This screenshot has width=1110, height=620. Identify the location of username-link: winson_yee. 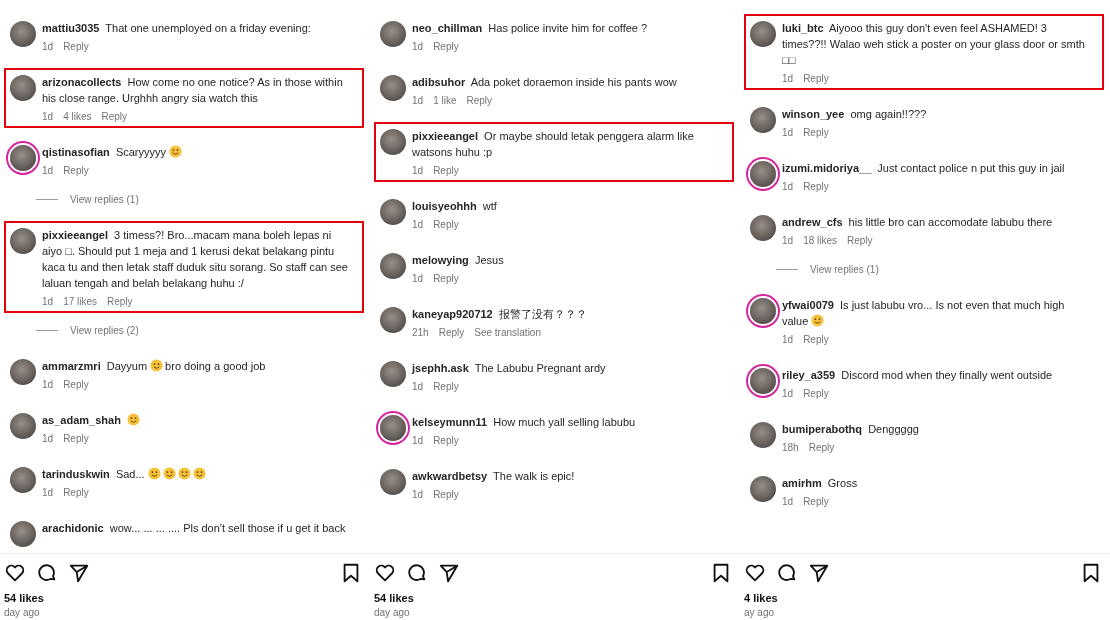
(813, 114).